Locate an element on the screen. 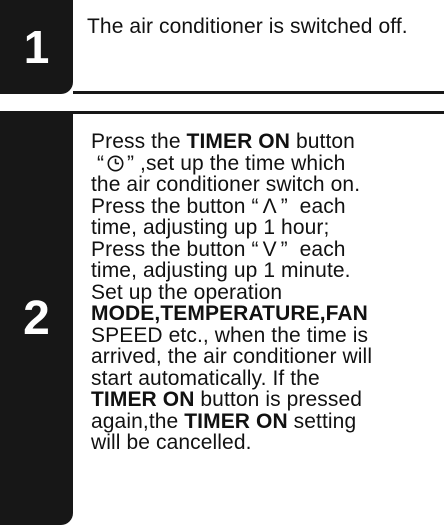 This screenshot has height=525, width=444. line-14: again,the TIMER ON setting is located at coordinates (224, 421).